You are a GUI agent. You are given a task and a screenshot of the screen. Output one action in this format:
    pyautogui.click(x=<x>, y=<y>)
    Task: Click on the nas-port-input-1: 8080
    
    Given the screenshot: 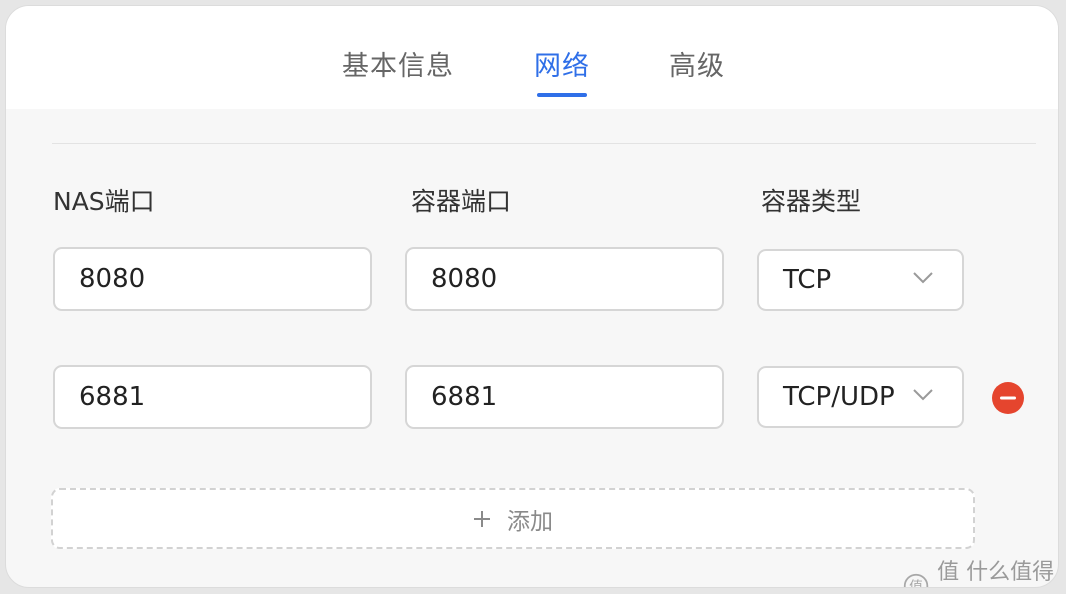 What is the action you would take?
    pyautogui.click(x=212, y=279)
    